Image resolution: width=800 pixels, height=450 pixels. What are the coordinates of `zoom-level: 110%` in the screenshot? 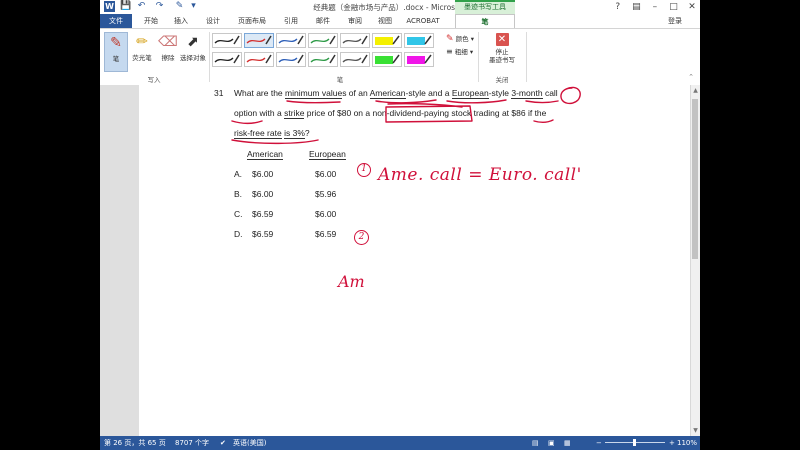 It's located at (687, 443).